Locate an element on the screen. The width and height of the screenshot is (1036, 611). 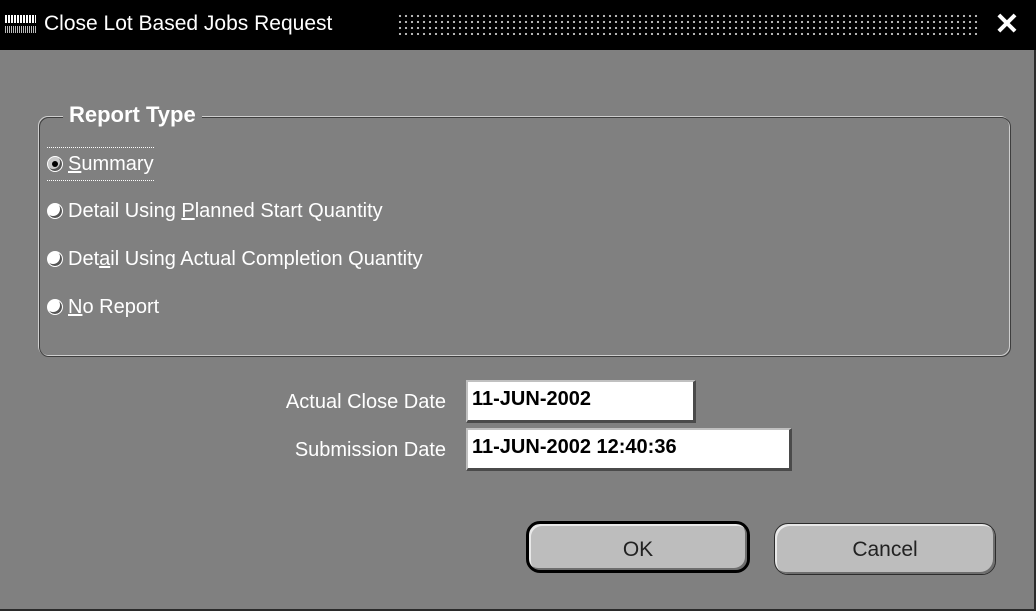
actual-close-date-field: 11-JUN-2002 is located at coordinates (581, 401).